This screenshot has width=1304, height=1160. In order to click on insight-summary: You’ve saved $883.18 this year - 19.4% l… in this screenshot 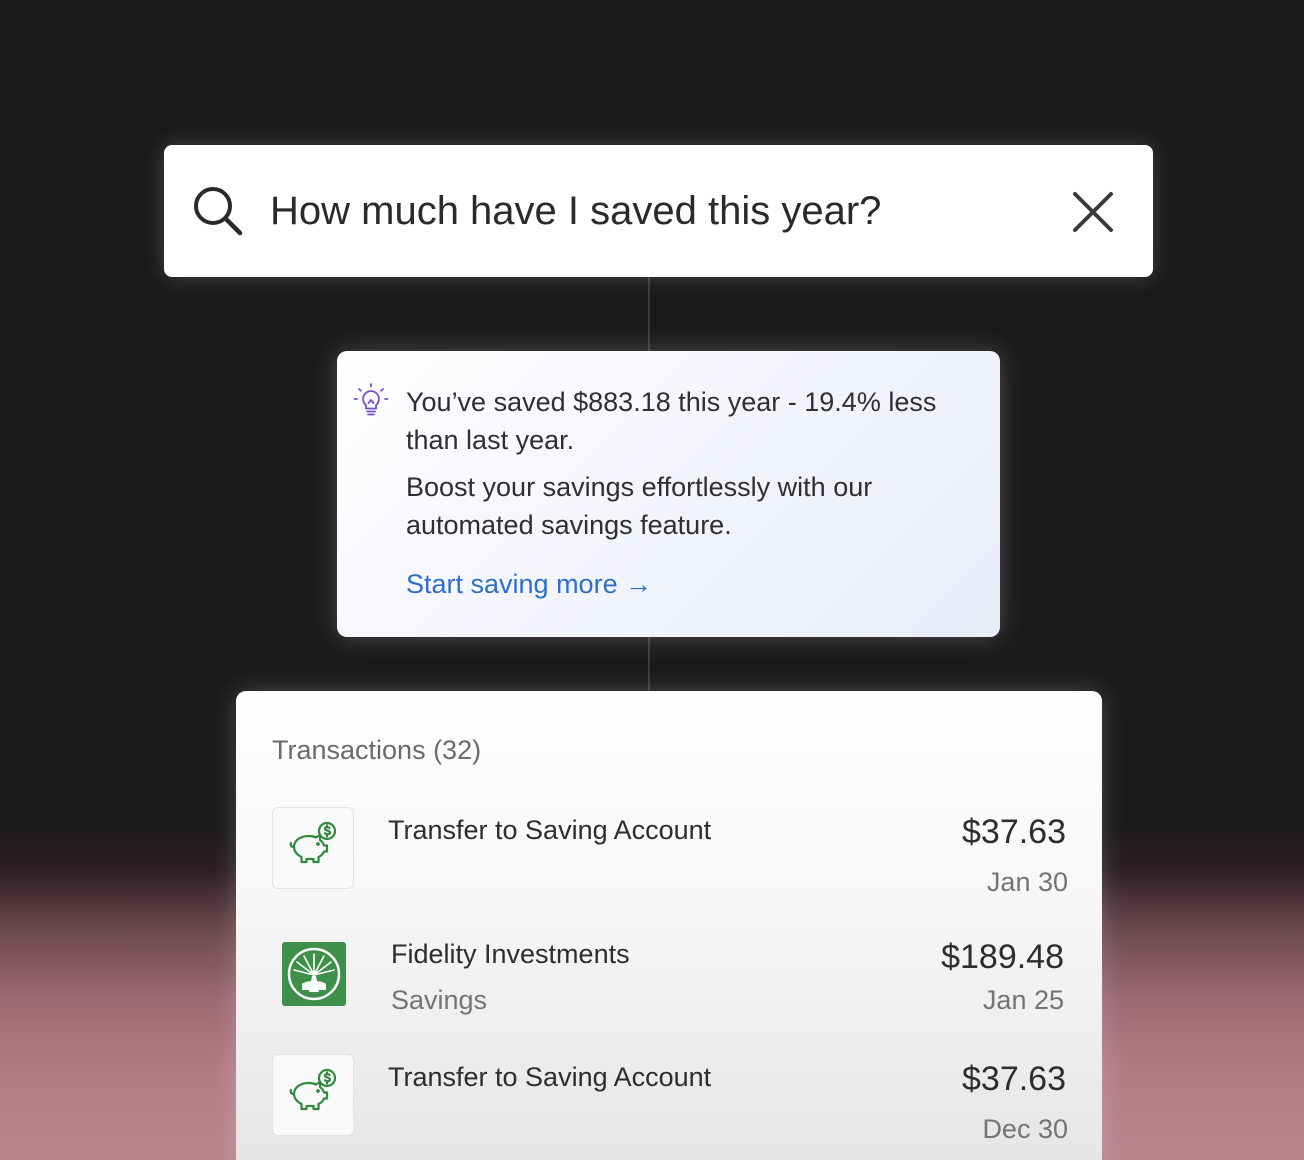, I will do `click(671, 421)`.